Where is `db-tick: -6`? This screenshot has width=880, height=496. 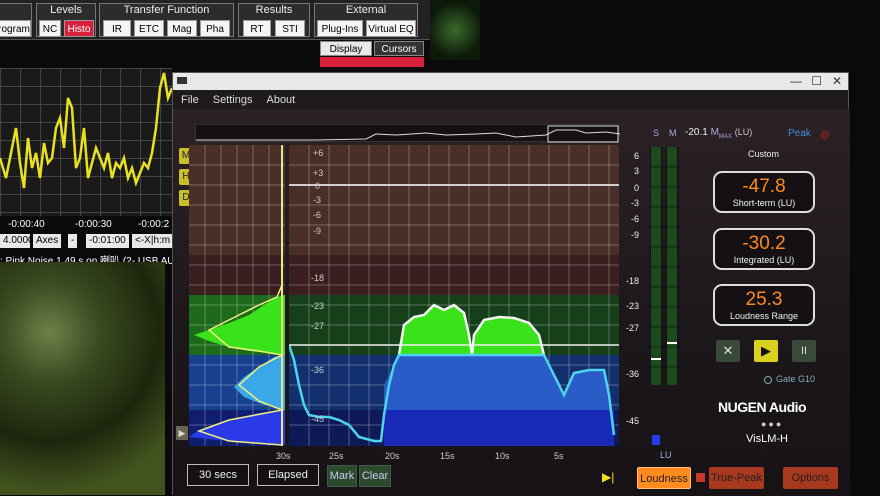 db-tick: -6 is located at coordinates (317, 215).